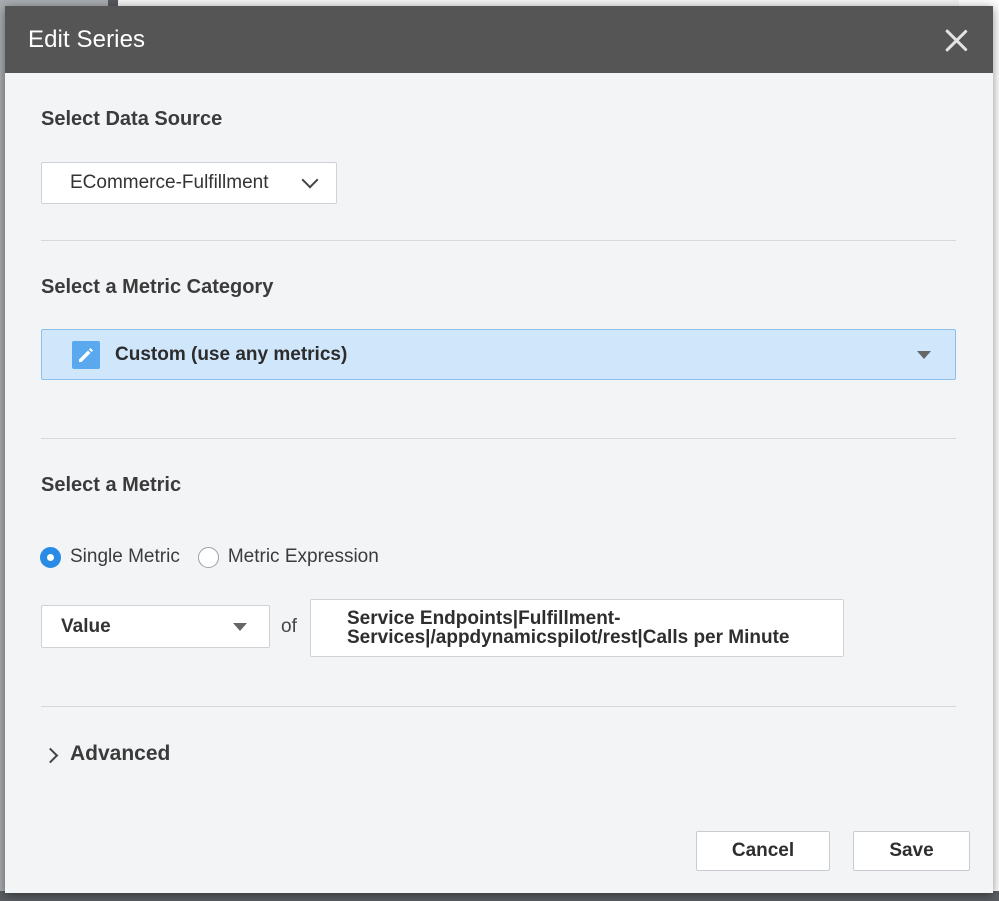 Image resolution: width=999 pixels, height=901 pixels. What do you see at coordinates (289, 626) in the screenshot?
I see `of-label: of` at bounding box center [289, 626].